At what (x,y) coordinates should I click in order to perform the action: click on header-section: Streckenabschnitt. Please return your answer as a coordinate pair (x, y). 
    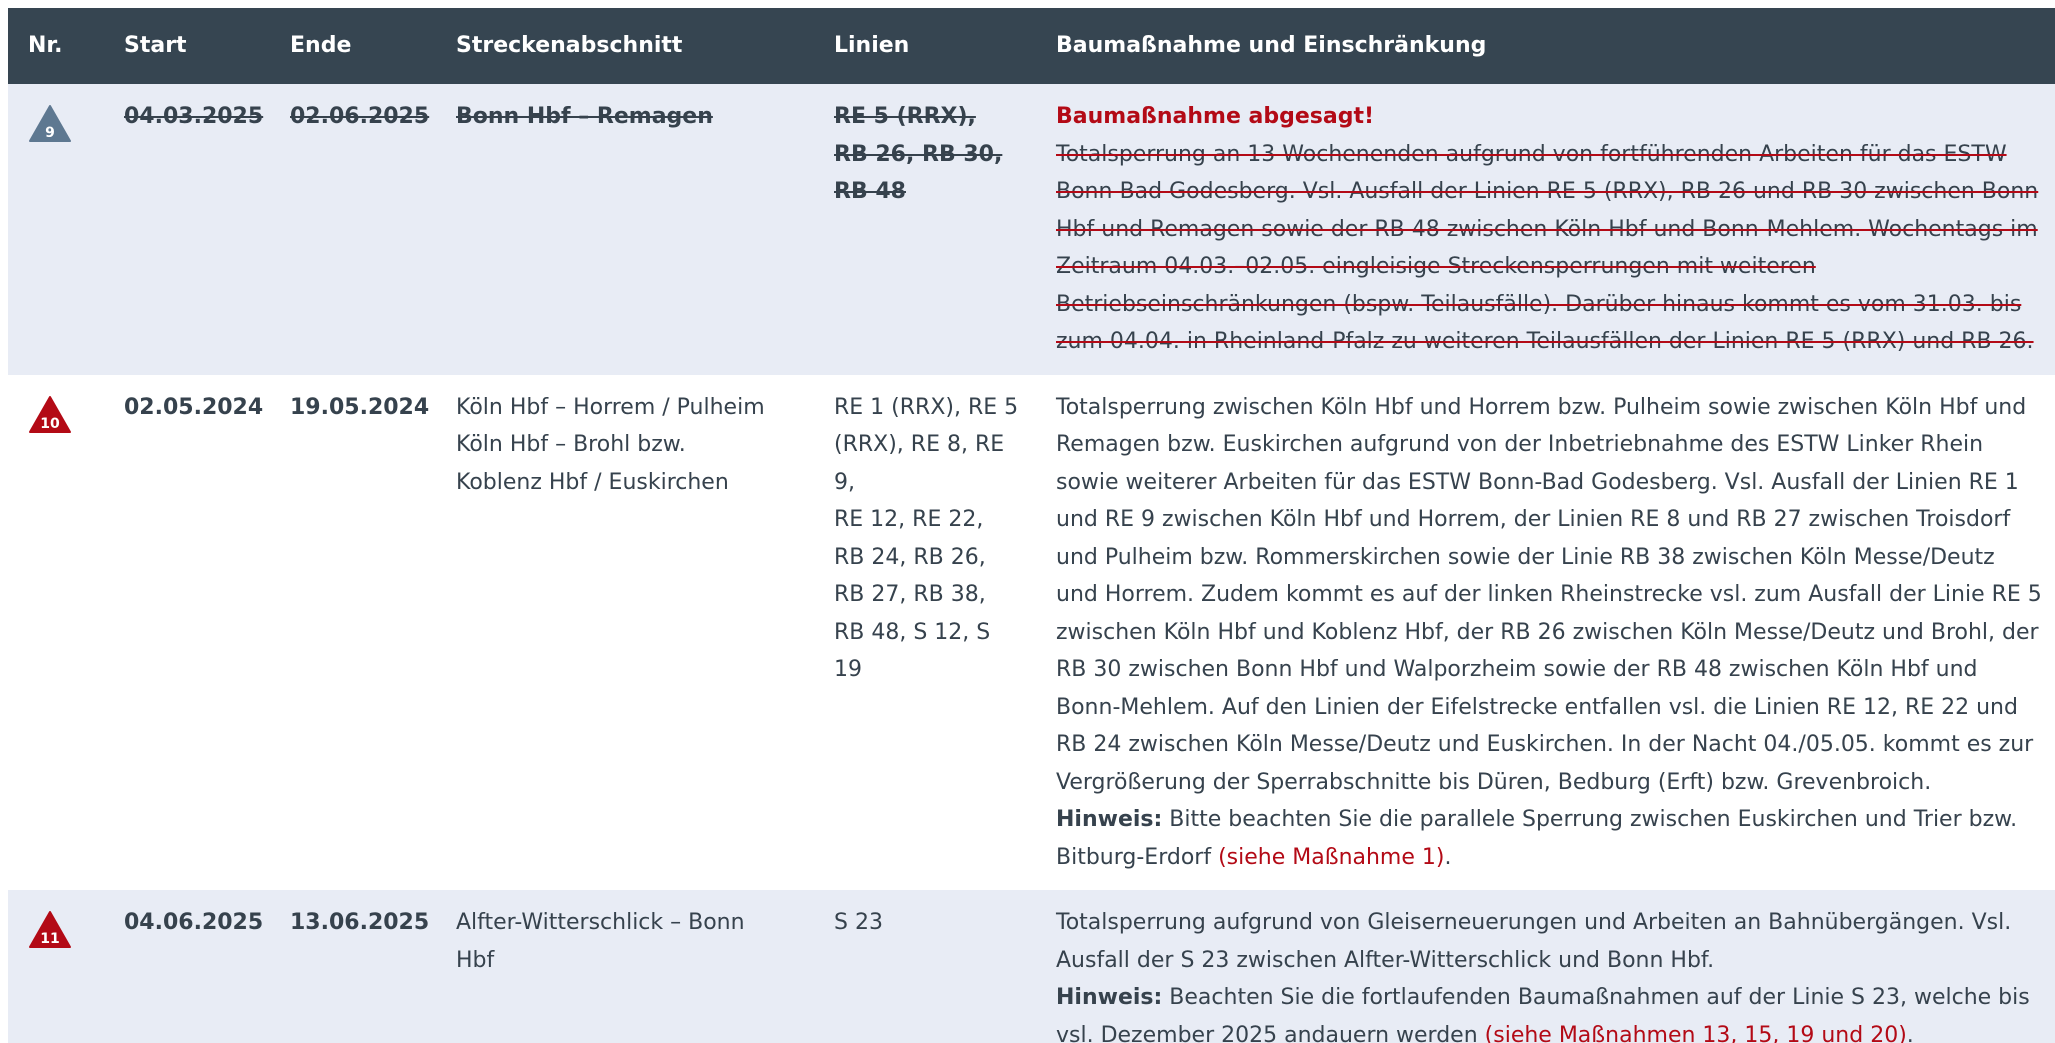
    Looking at the image, I should click on (625, 46).